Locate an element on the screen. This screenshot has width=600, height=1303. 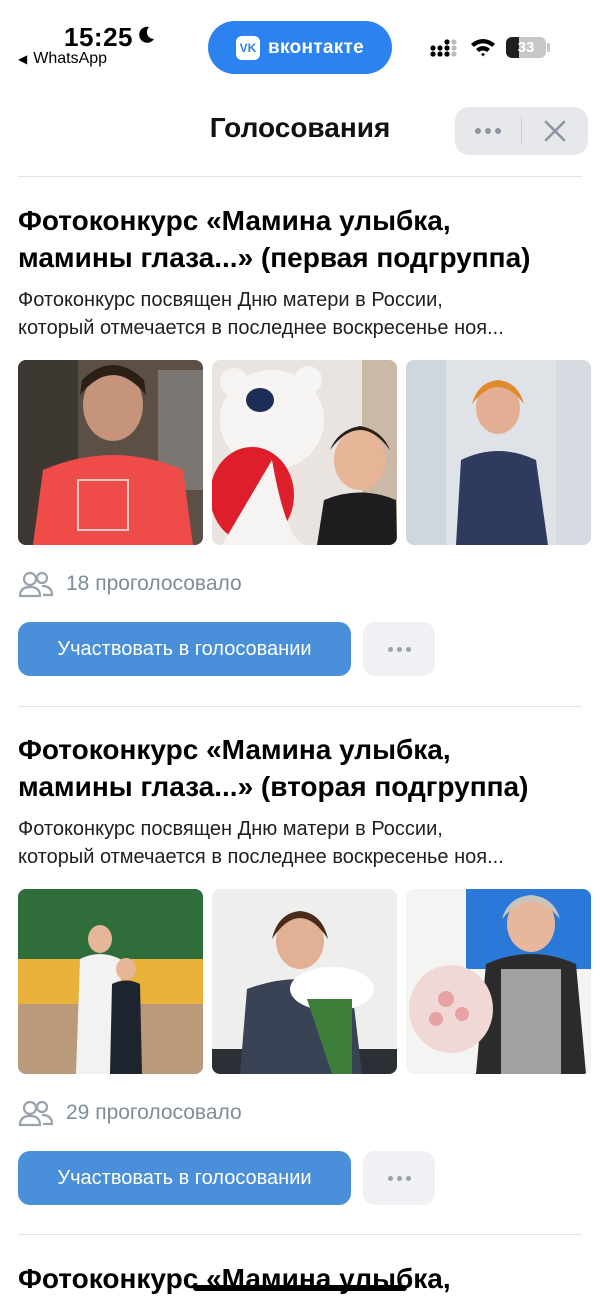
moon-icon is located at coordinates (146, 34).